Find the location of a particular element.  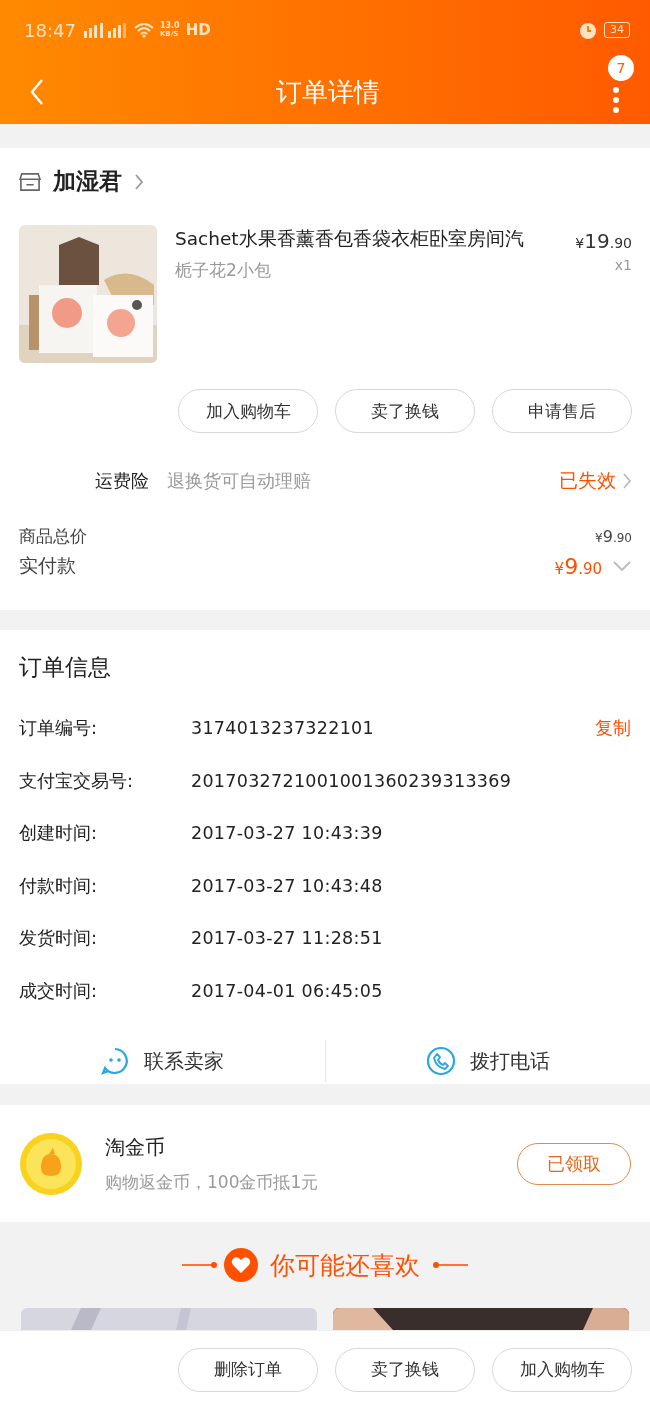

info-label: 成交时间: is located at coordinates (59, 990).